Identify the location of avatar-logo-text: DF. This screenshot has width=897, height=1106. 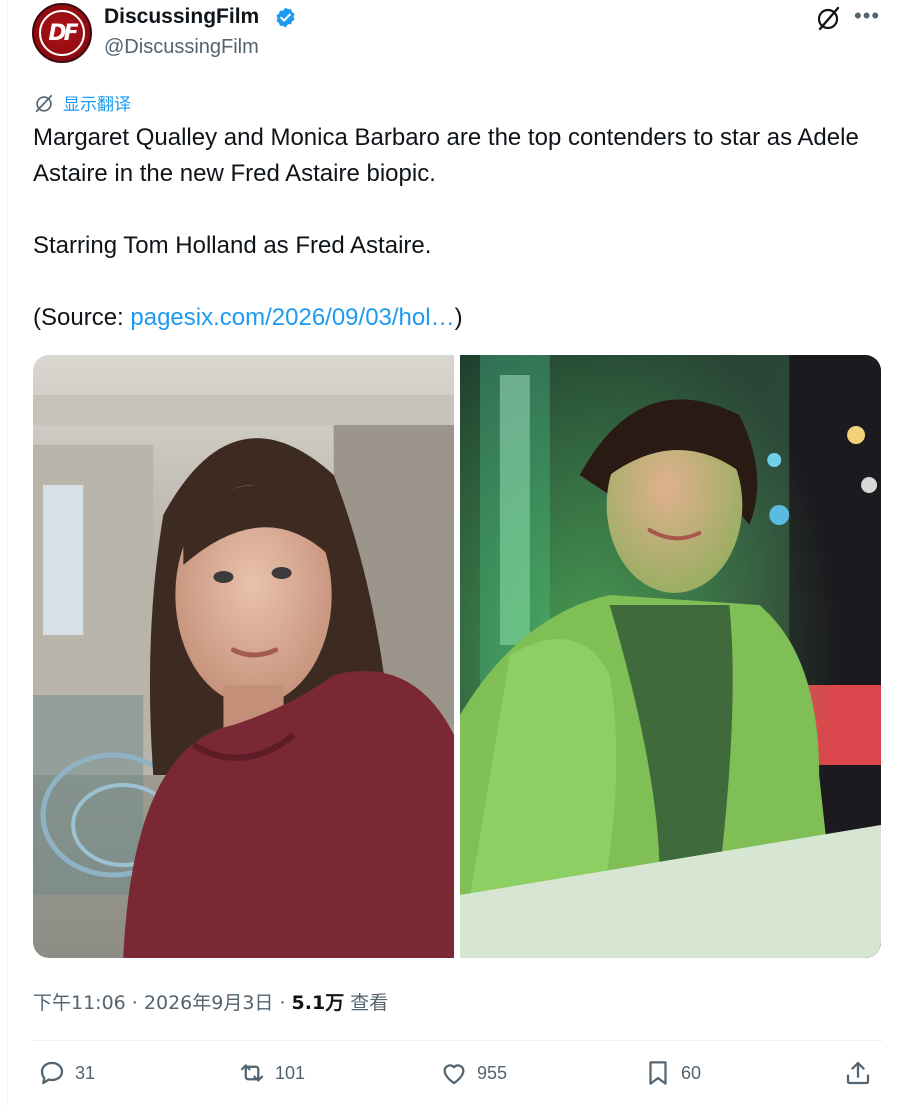
(63, 33).